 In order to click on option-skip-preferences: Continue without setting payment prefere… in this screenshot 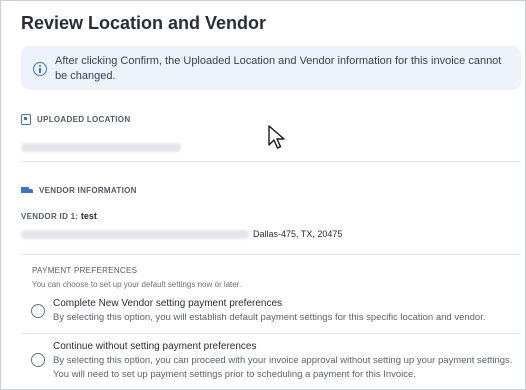, I will do `click(271, 363)`.